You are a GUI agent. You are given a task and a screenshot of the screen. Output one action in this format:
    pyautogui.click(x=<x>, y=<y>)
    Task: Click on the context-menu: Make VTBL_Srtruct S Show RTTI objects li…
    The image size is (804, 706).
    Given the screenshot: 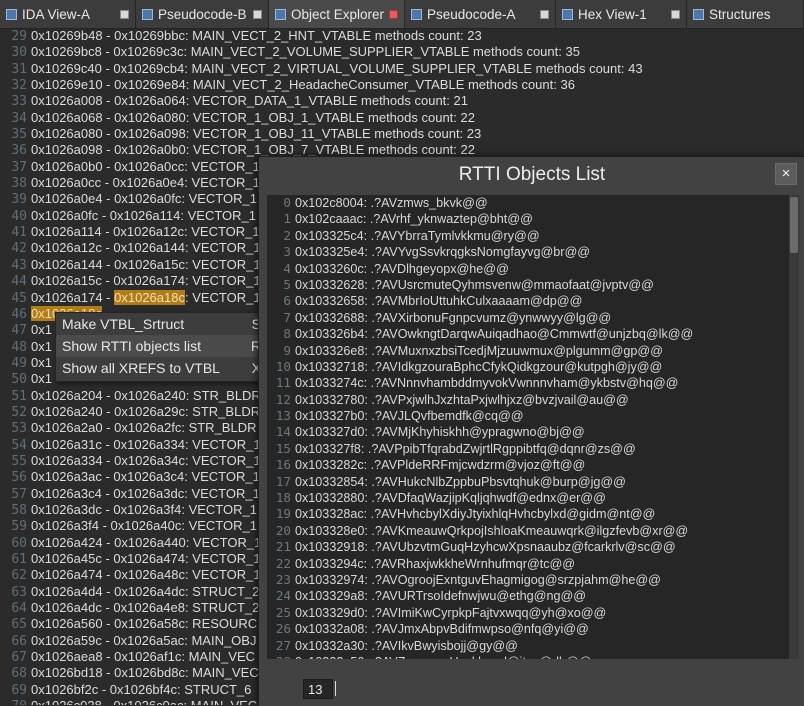 What is the action you would take?
    pyautogui.click(x=163, y=347)
    